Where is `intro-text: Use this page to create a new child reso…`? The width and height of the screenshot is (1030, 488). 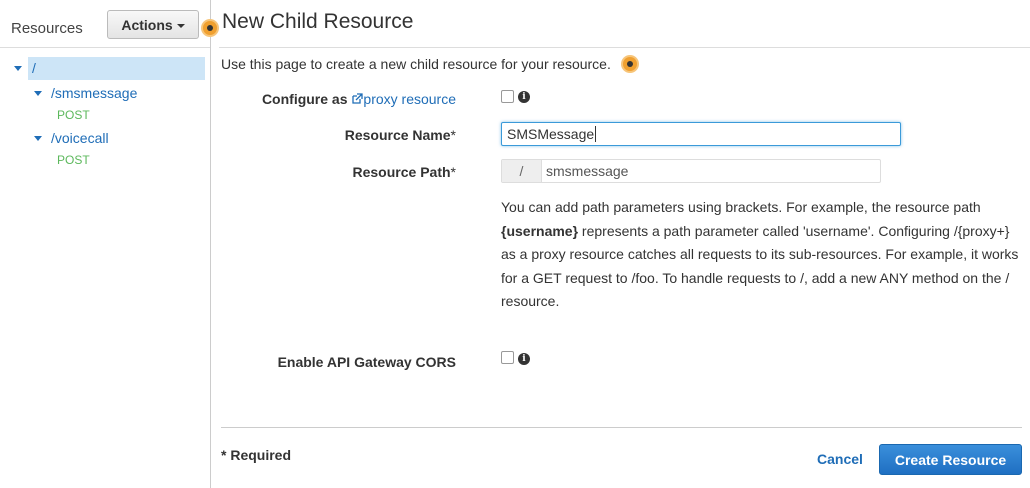 intro-text: Use this page to create a new child reso… is located at coordinates (416, 64).